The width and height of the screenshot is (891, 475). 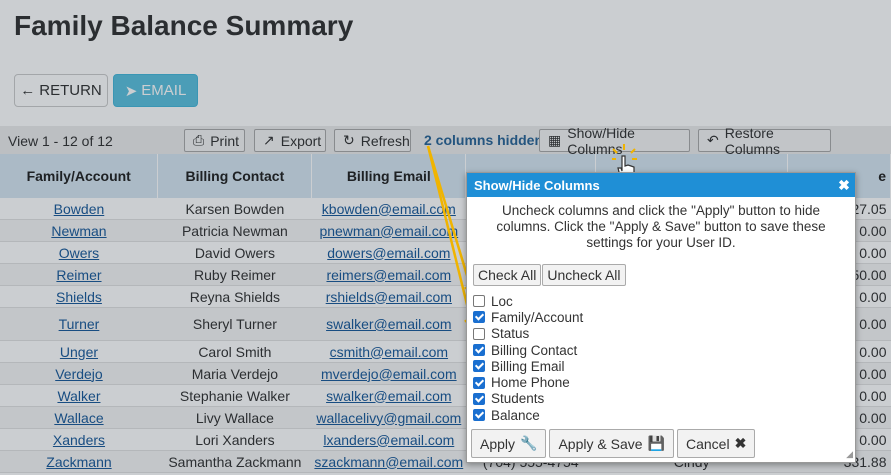 What do you see at coordinates (528, 366) in the screenshot?
I see `column-option-label: Billing Email` at bounding box center [528, 366].